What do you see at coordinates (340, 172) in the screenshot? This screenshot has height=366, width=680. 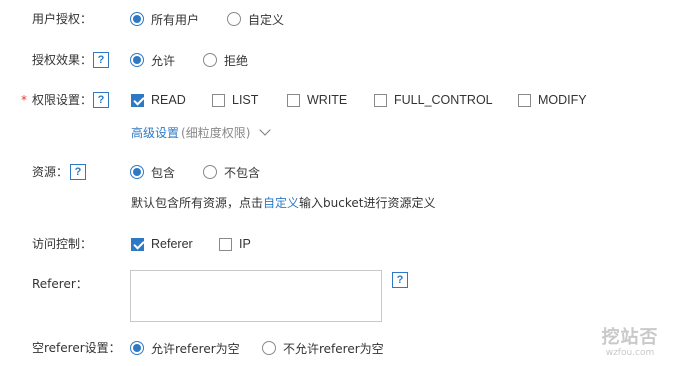 I see `resource-row: 资源： ? 包含 不包含` at bounding box center [340, 172].